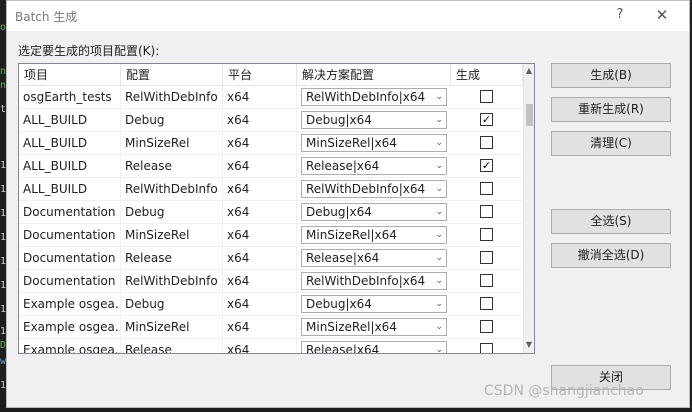  I want to click on checkmark-icon: ✓, so click(486, 119).